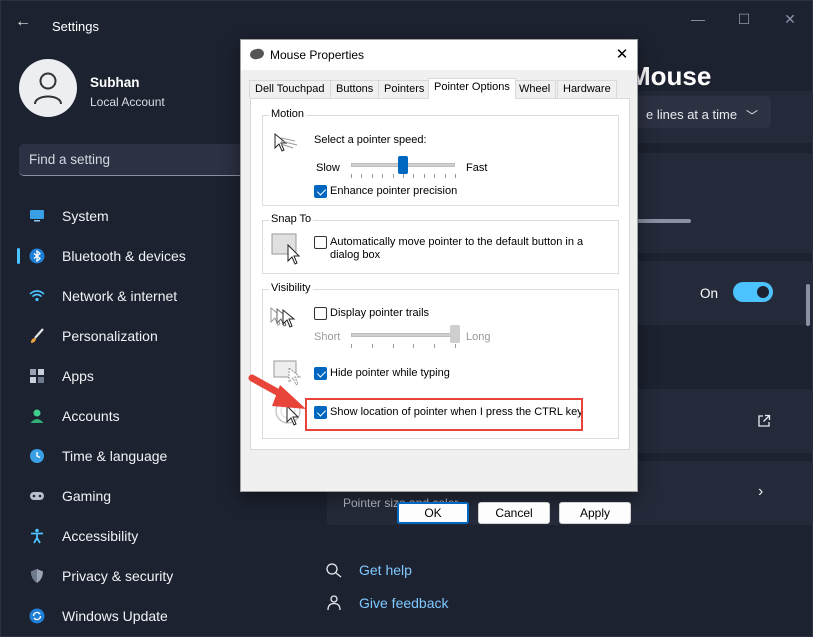 The height and width of the screenshot is (637, 813). I want to click on dialog-titlebar: Mouse Properties ✕, so click(439, 55).